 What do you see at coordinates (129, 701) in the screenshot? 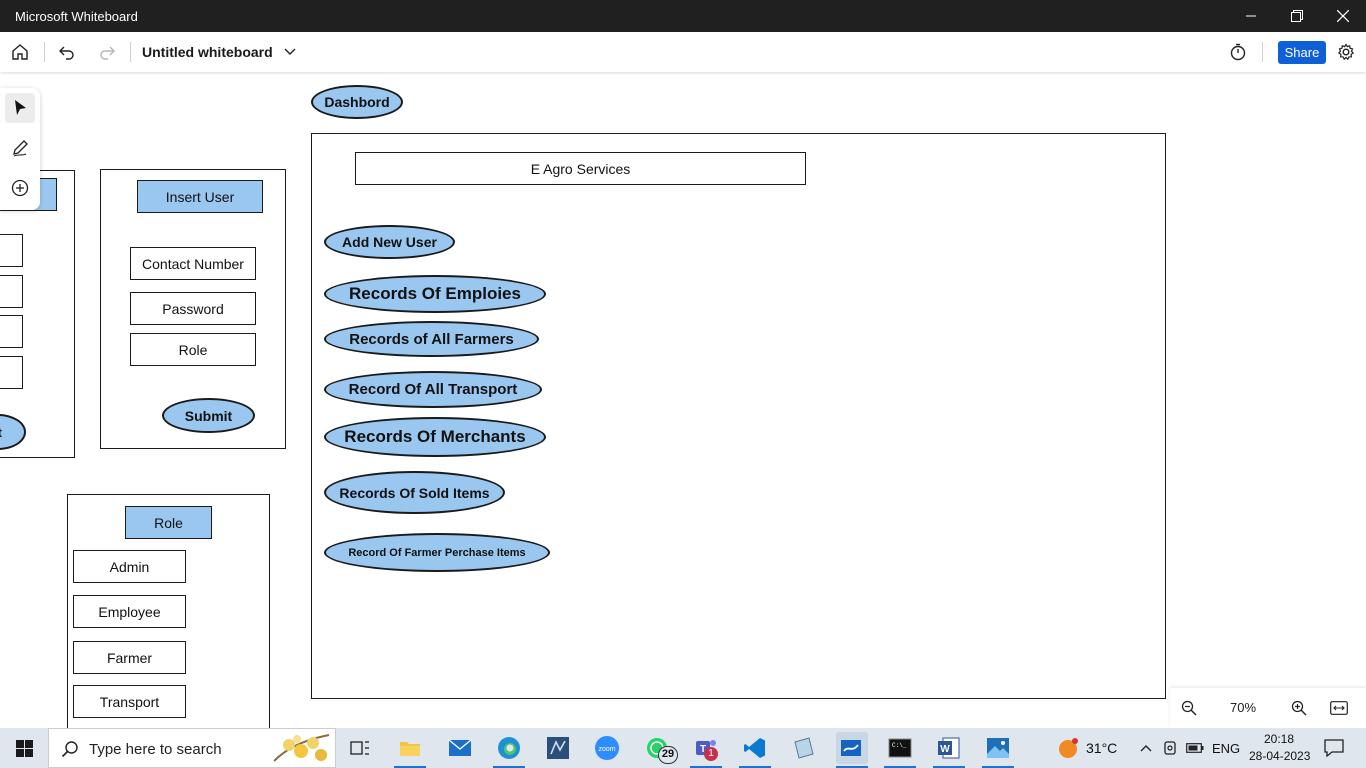
I see `role-option-transport: Transport` at bounding box center [129, 701].